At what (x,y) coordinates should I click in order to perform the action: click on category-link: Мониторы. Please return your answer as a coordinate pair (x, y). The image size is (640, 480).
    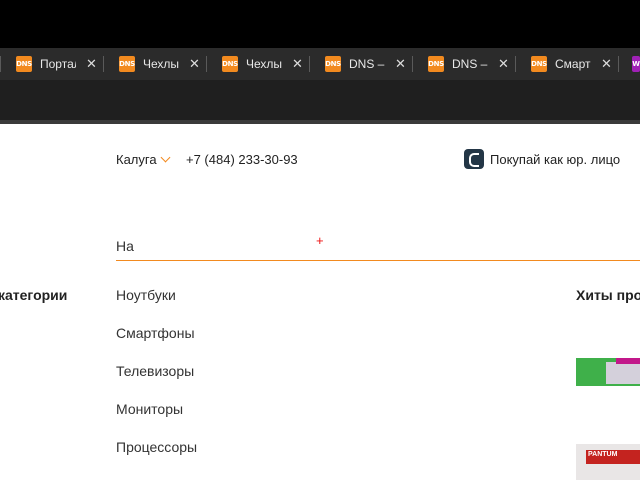
    Looking at the image, I should click on (149, 409).